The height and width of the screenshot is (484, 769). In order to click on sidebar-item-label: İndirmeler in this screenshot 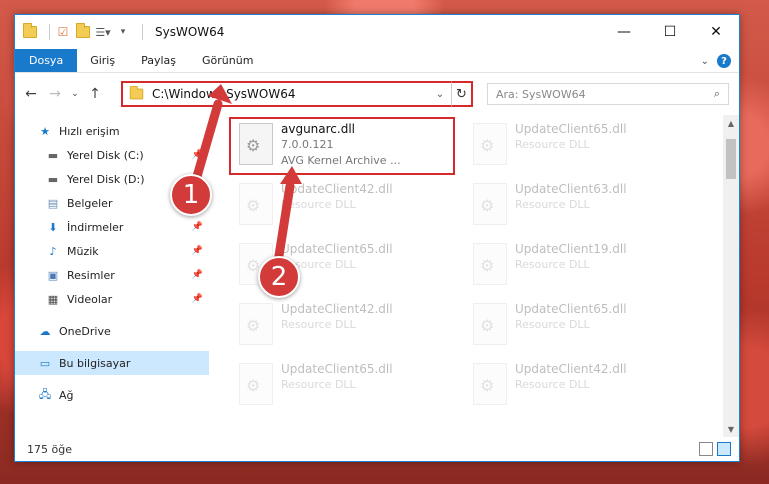, I will do `click(95, 227)`.